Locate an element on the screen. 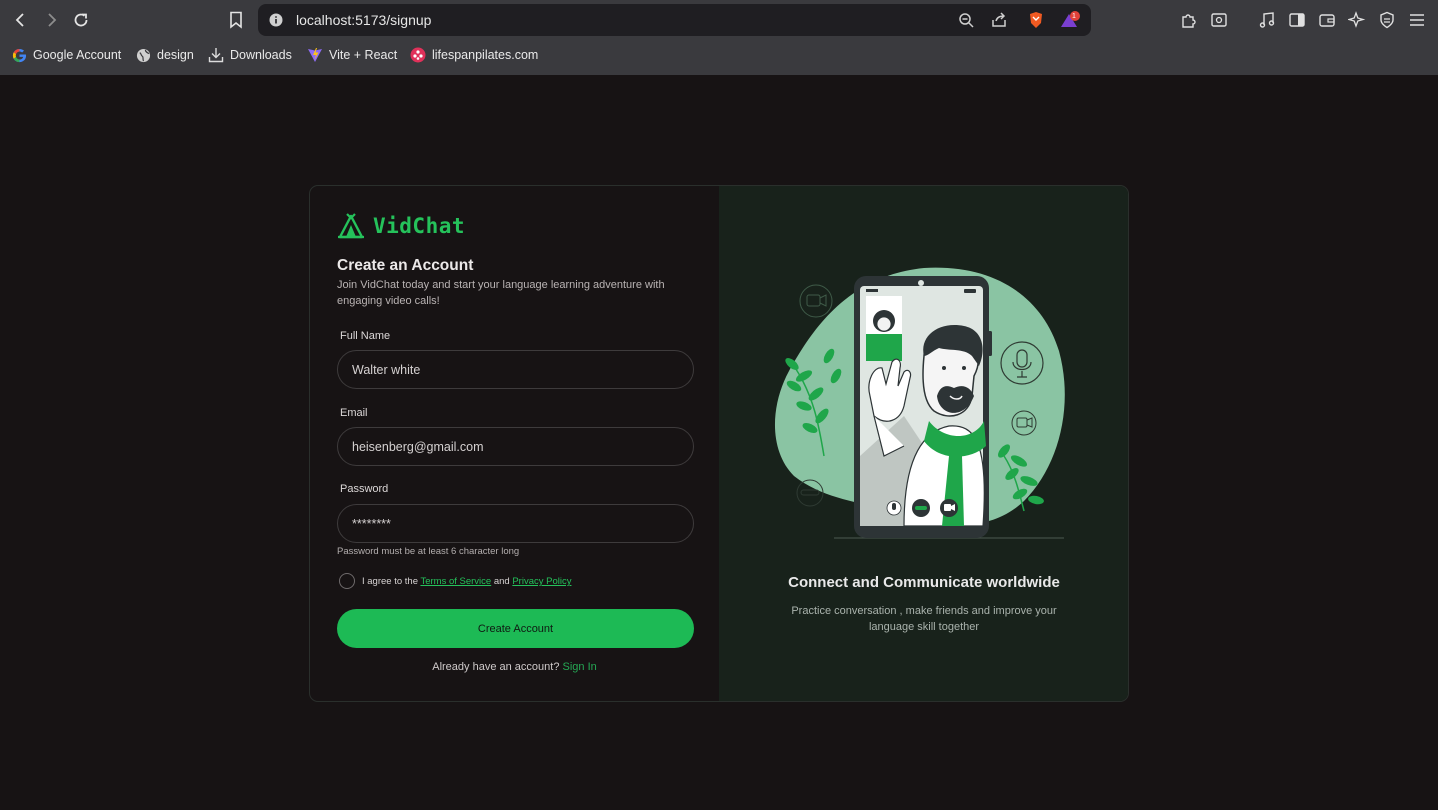  share-icon is located at coordinates (999, 20).